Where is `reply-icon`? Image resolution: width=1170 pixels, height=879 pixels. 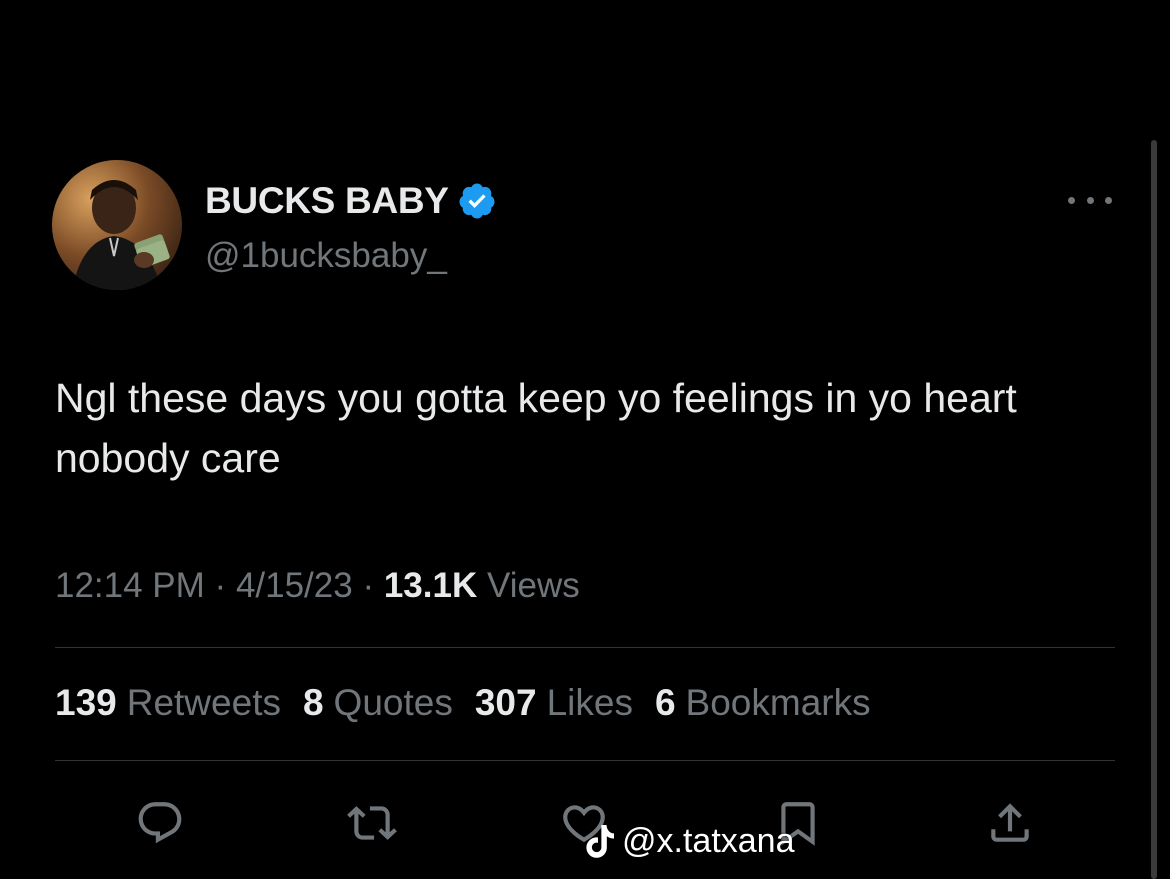
reply-icon is located at coordinates (160, 823).